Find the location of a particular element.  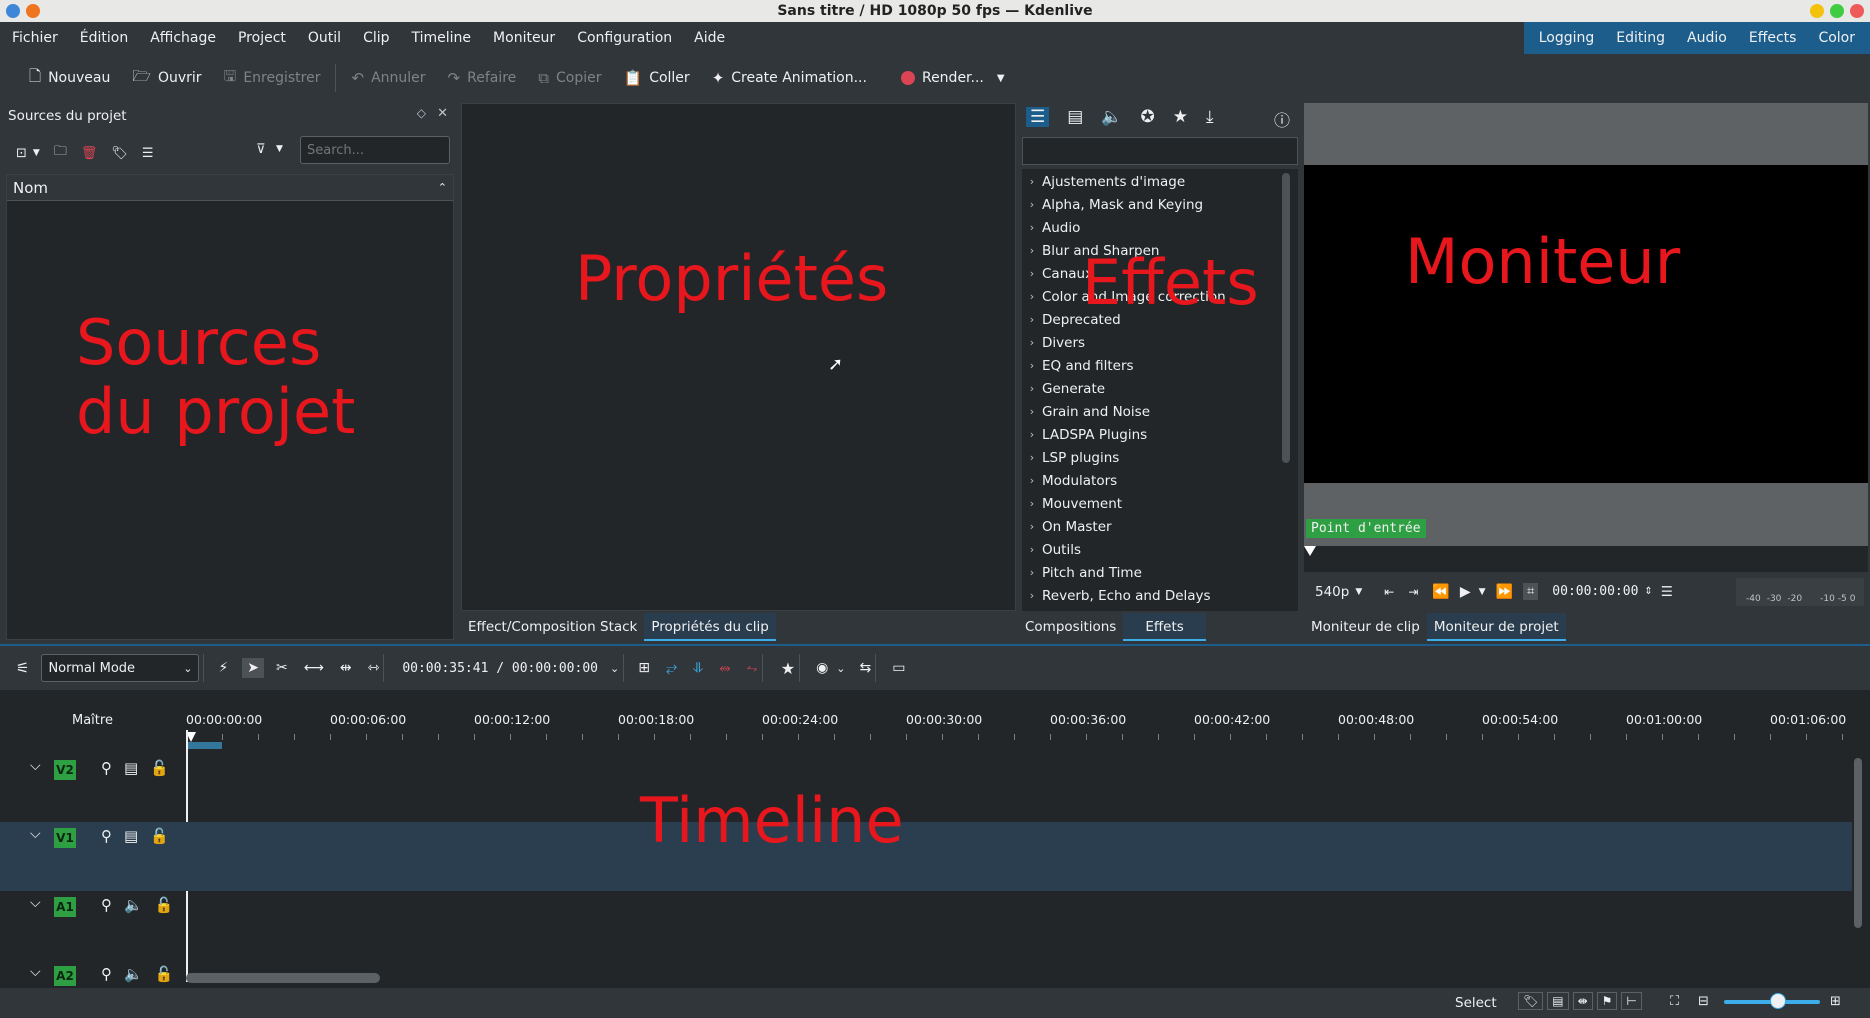

search-input is located at coordinates (375, 150).